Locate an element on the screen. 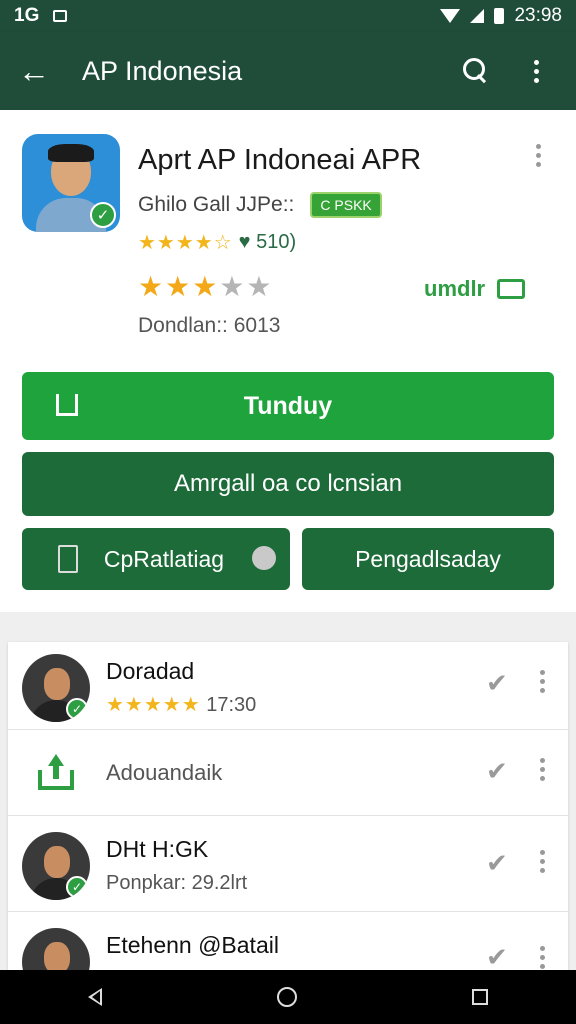 Image resolution: width=576 pixels, height=1024 pixels. rating-stars: ★★★★☆ is located at coordinates (185, 243).